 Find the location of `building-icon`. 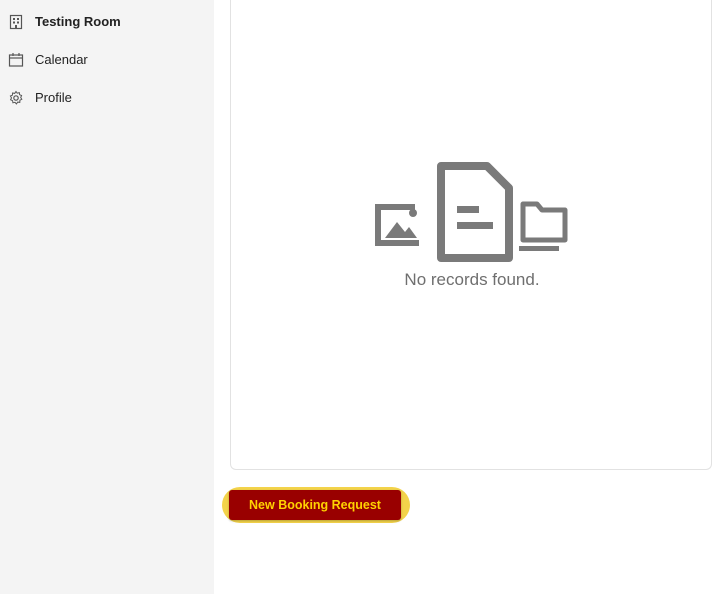

building-icon is located at coordinates (16, 22).